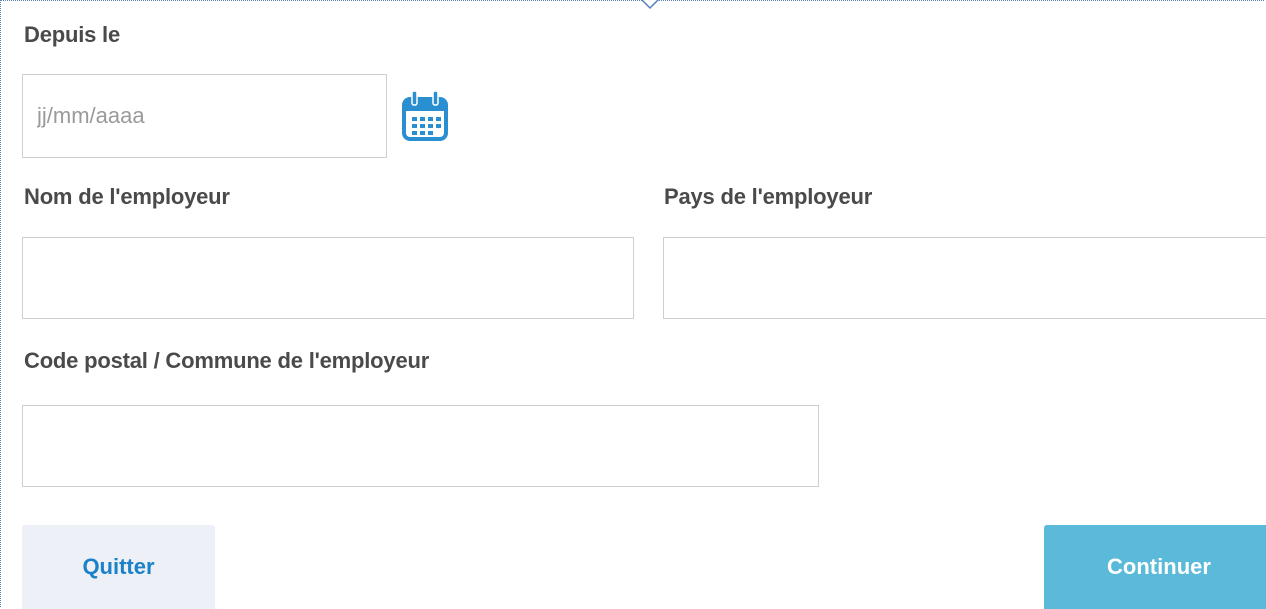 The image size is (1266, 609). Describe the element at coordinates (650, 5) in the screenshot. I see `frame-notch` at that location.